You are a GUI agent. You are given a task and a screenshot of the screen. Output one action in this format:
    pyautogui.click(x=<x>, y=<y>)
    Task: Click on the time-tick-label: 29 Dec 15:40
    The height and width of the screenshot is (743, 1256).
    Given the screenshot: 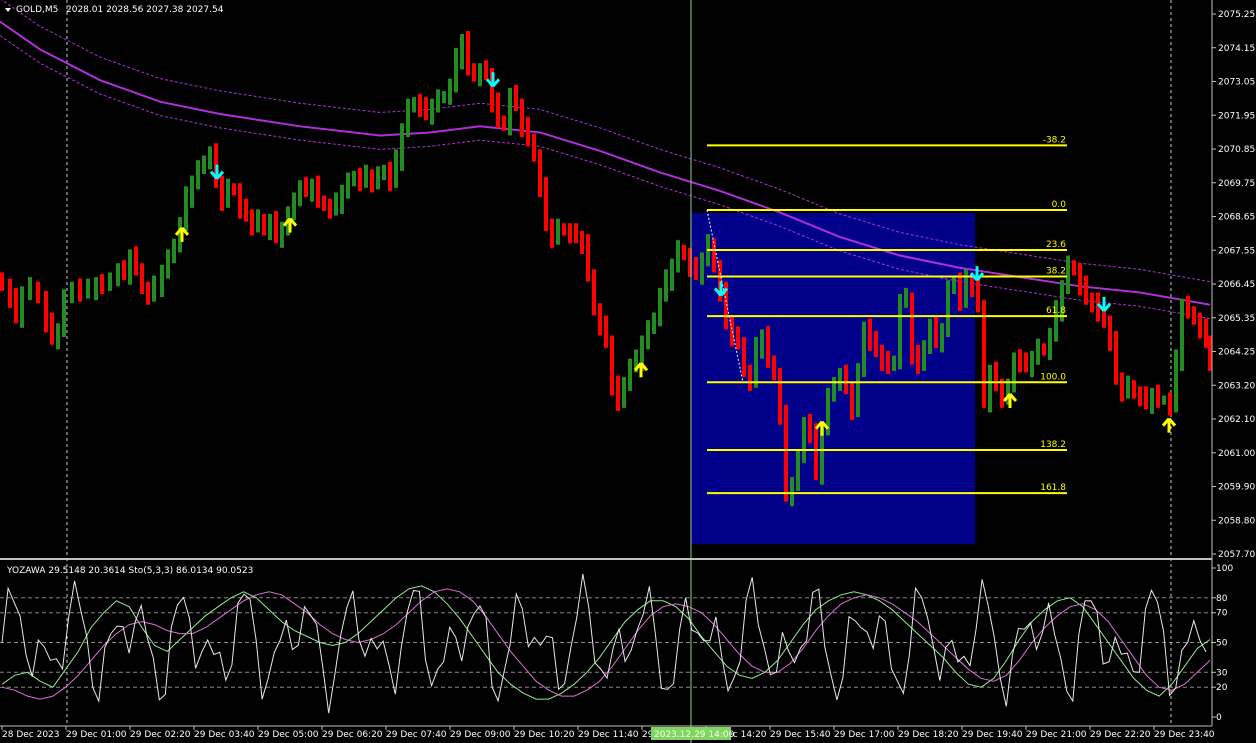 What is the action you would take?
    pyautogui.click(x=800, y=735)
    